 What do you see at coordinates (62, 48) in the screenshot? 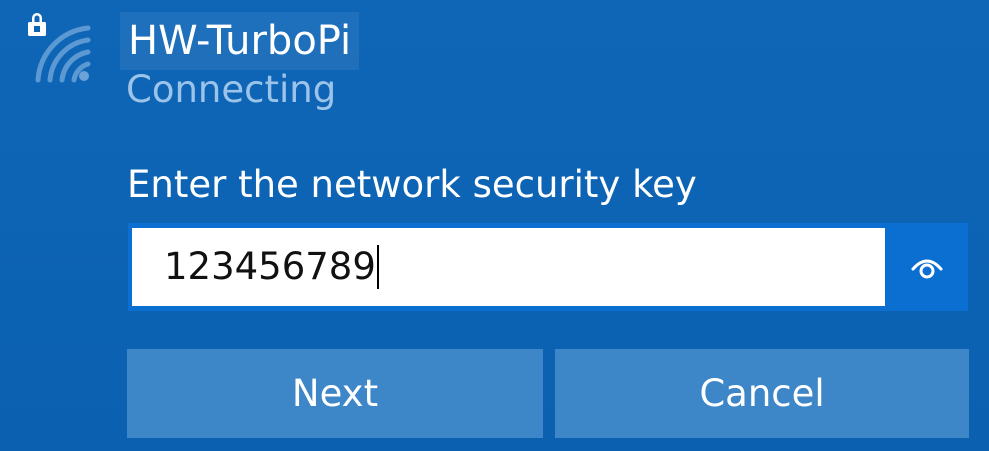
I see `wifi-secured-icon` at bounding box center [62, 48].